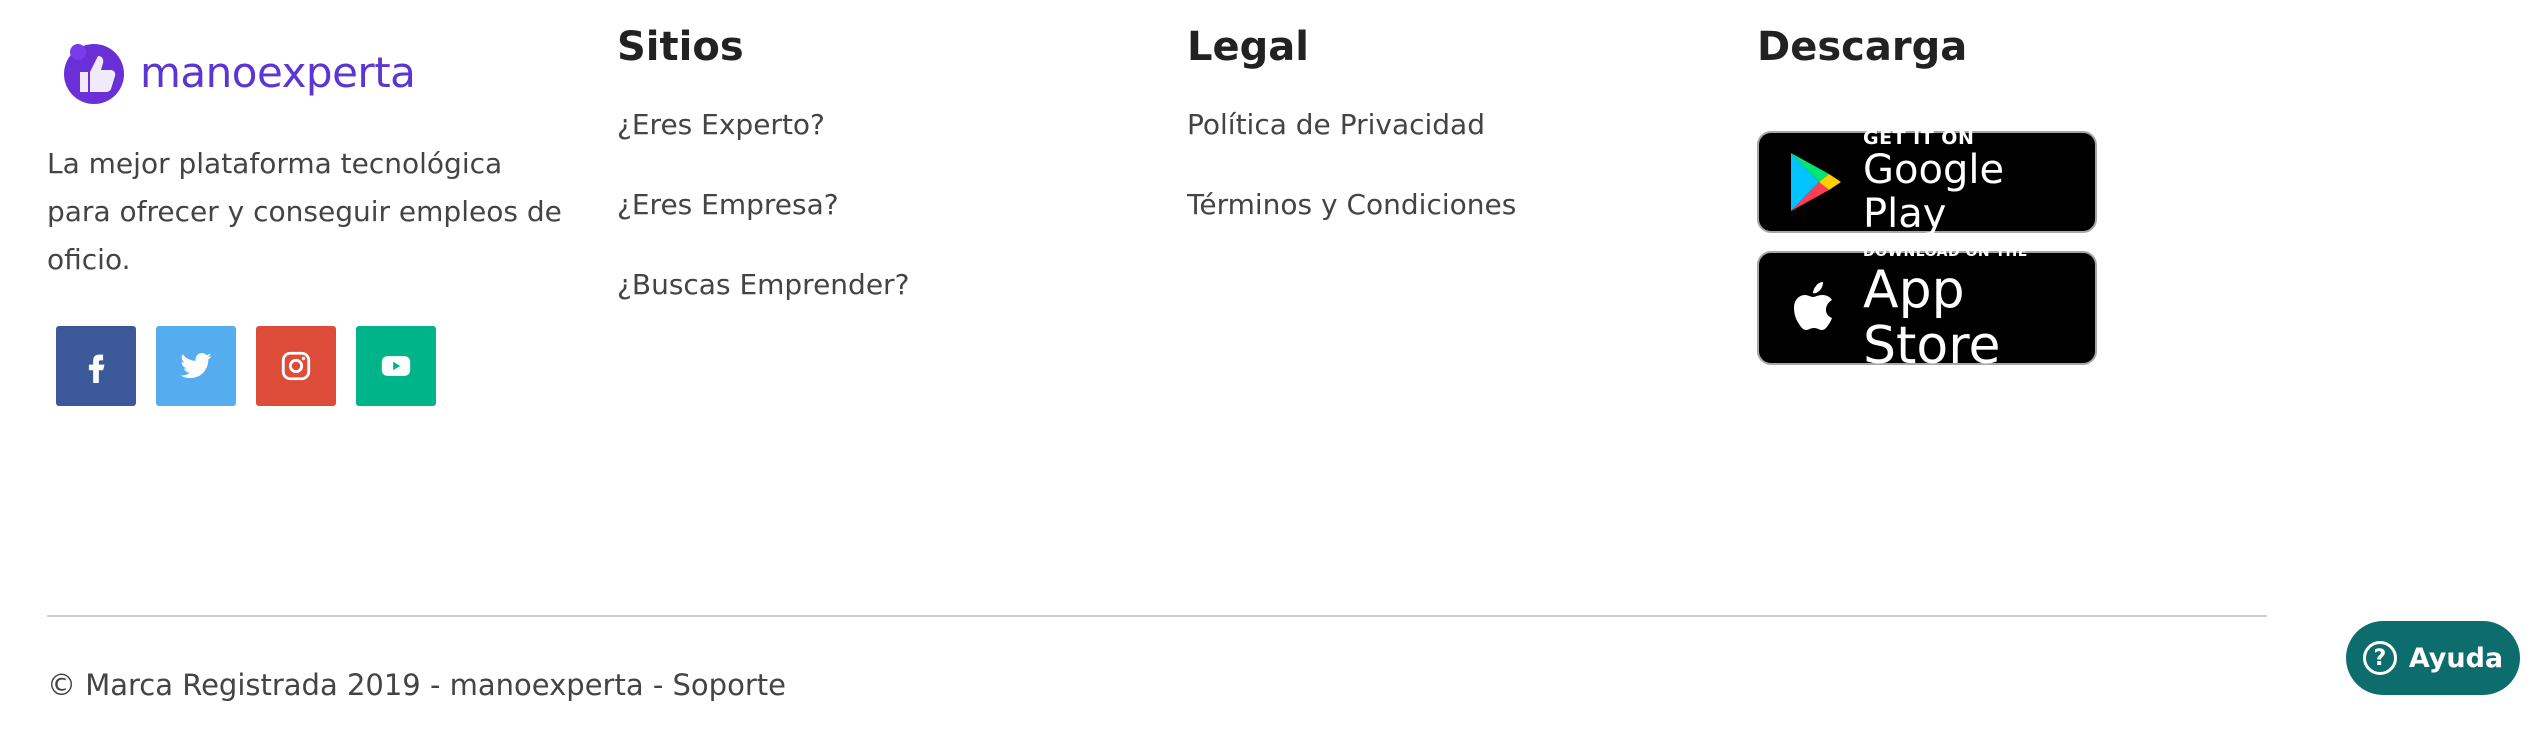 The height and width of the screenshot is (749, 2530). I want to click on facebook-icon, so click(96, 368).